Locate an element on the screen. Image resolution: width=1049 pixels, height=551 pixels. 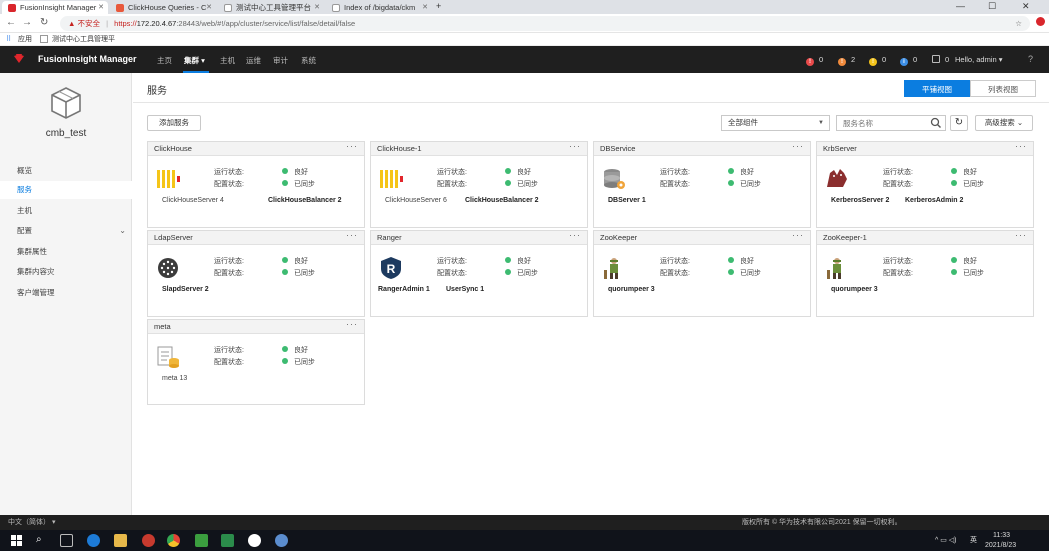
sidebar-item-cluster-properties: 集群属性 is located at coordinates (66, 252).